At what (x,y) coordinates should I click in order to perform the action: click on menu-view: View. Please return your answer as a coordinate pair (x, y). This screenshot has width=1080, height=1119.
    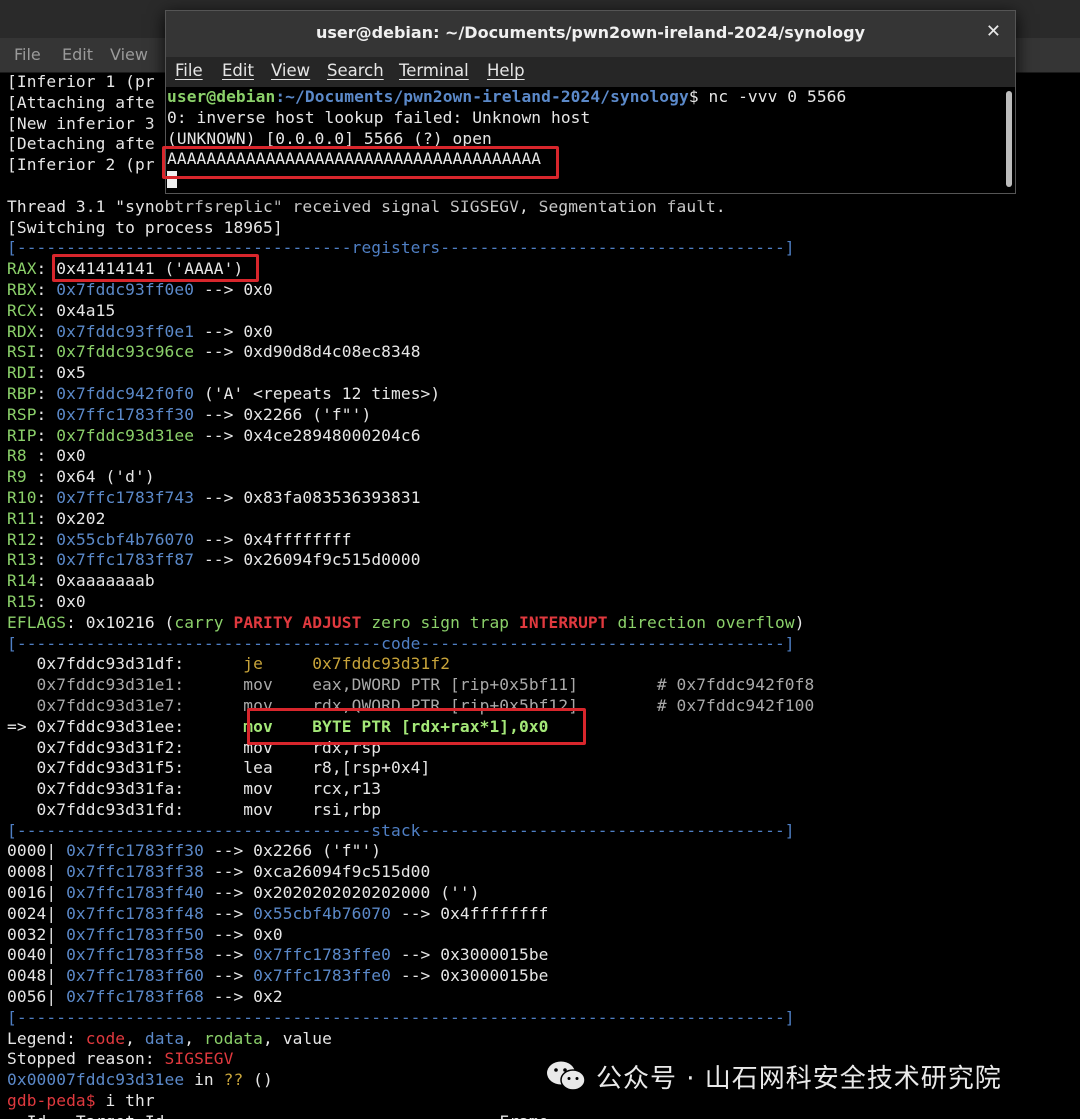
    Looking at the image, I should click on (290, 70).